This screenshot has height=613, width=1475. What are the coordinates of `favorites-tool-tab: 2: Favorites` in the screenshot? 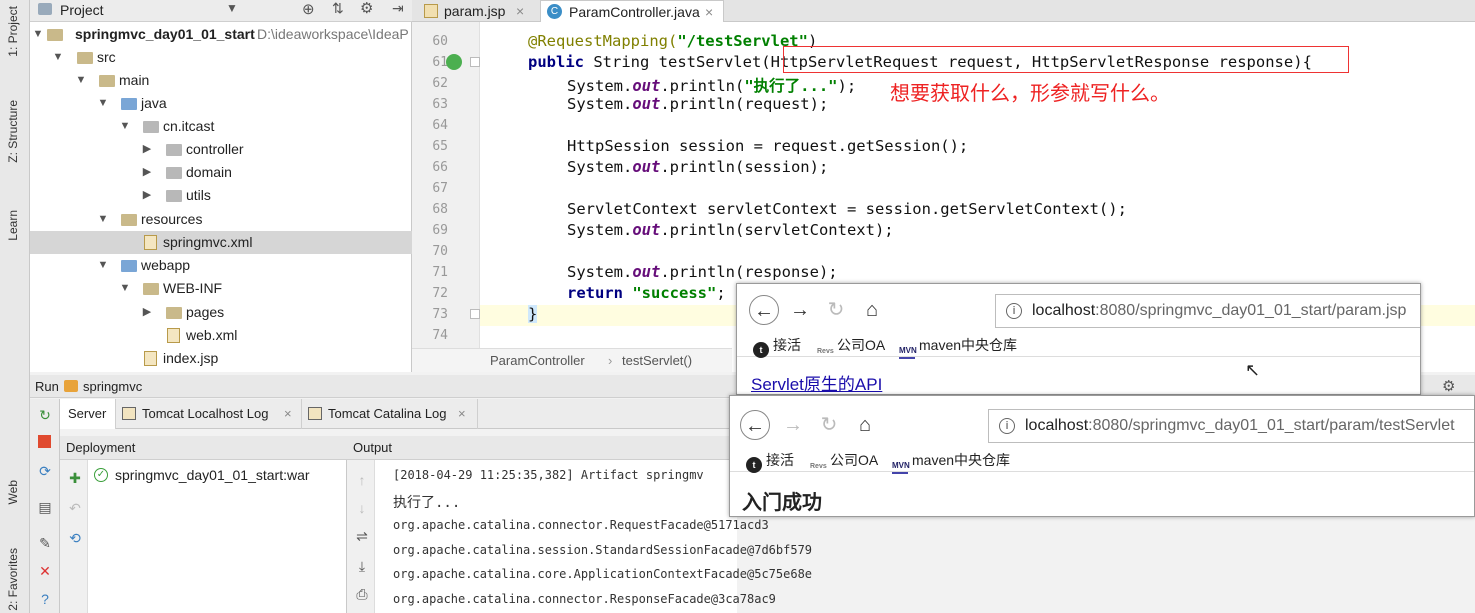 It's located at (13, 579).